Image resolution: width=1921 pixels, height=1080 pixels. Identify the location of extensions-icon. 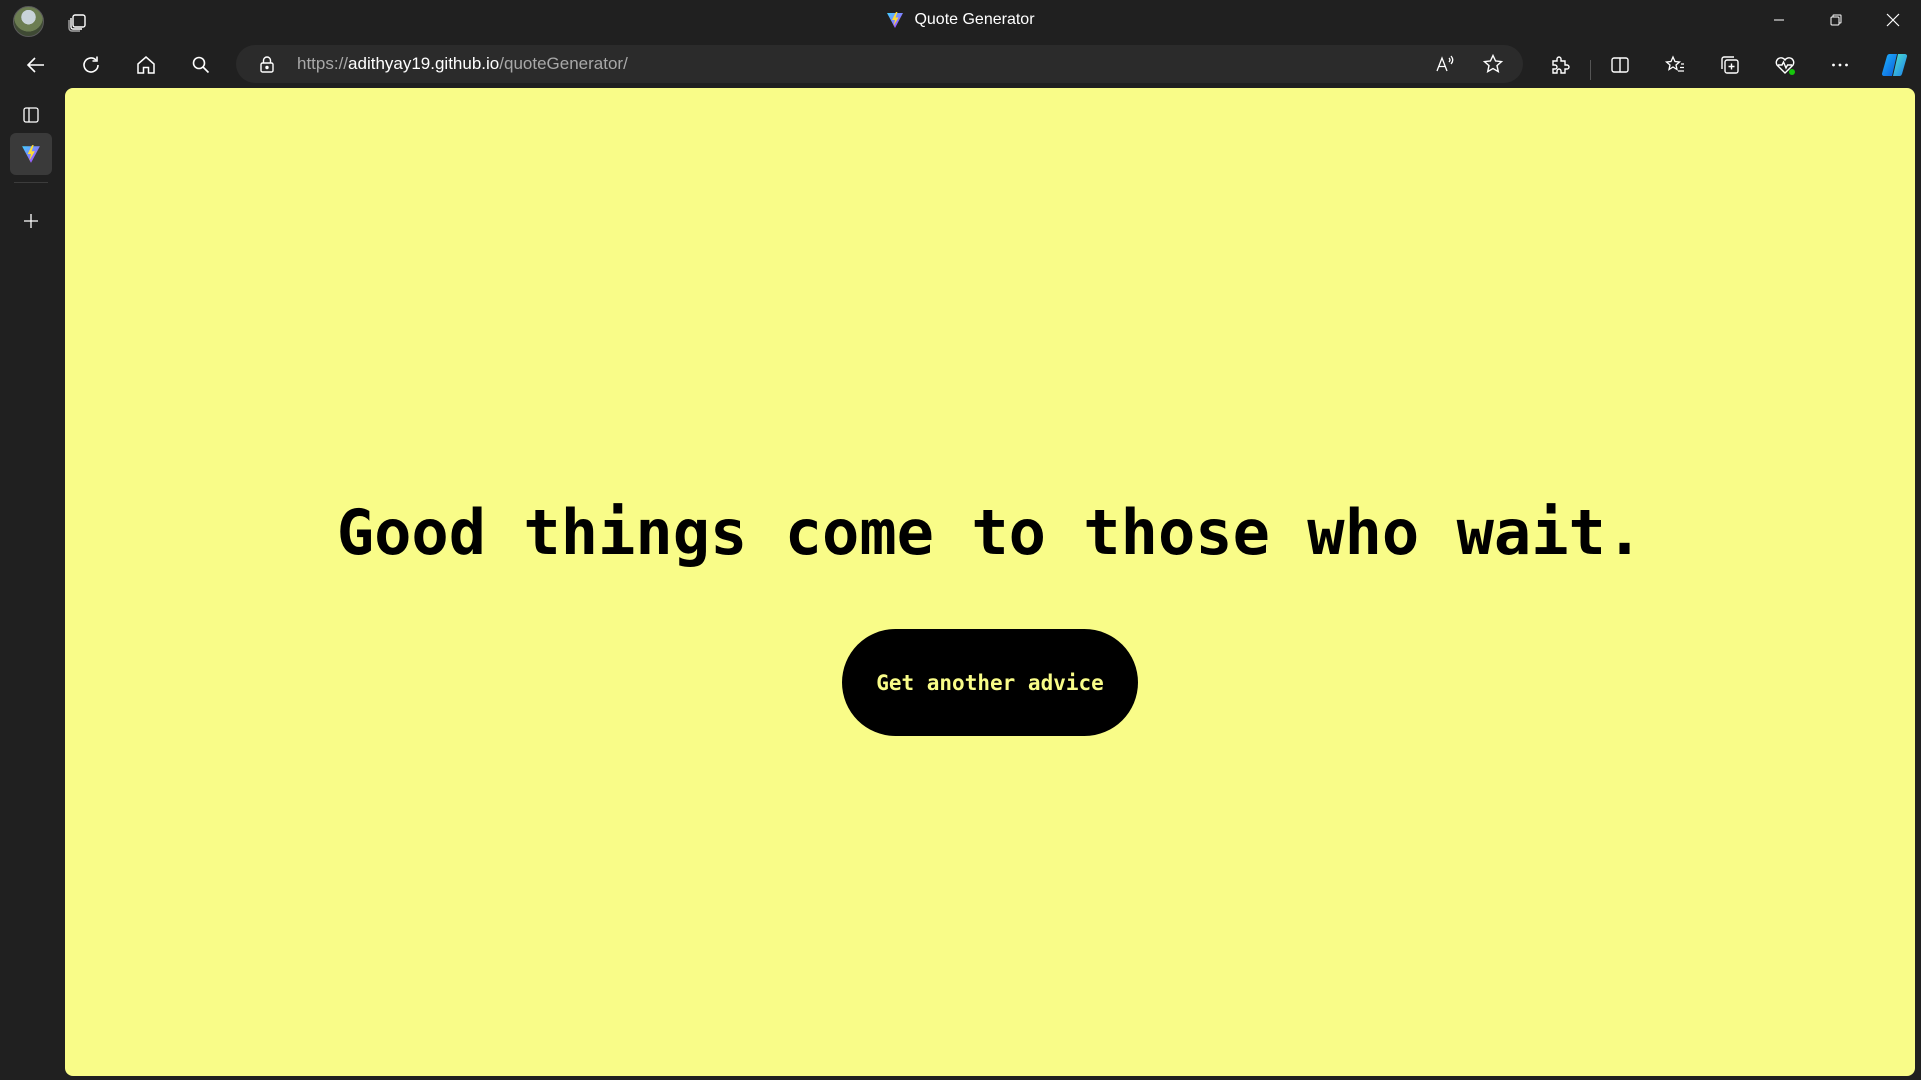
(1560, 65).